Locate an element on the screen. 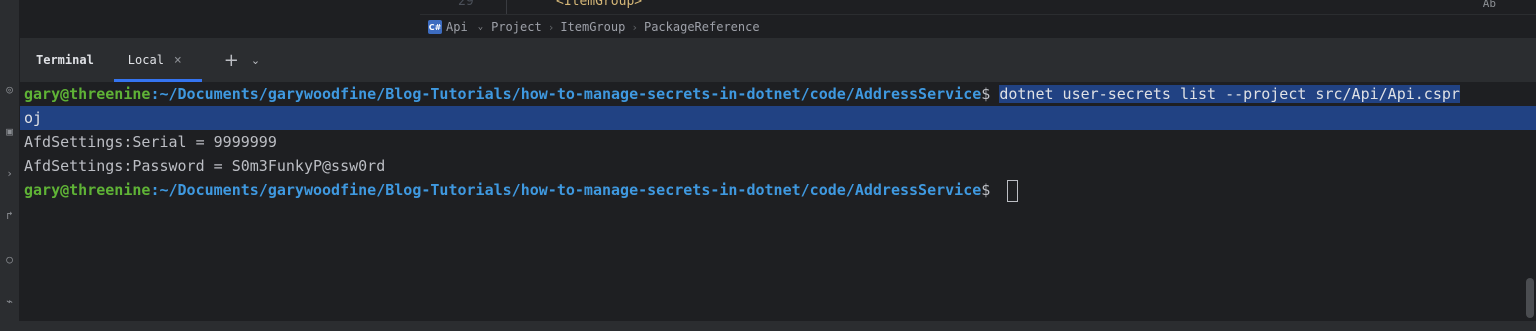  project-selector: C# Api ⌄ is located at coordinates (455, 27).